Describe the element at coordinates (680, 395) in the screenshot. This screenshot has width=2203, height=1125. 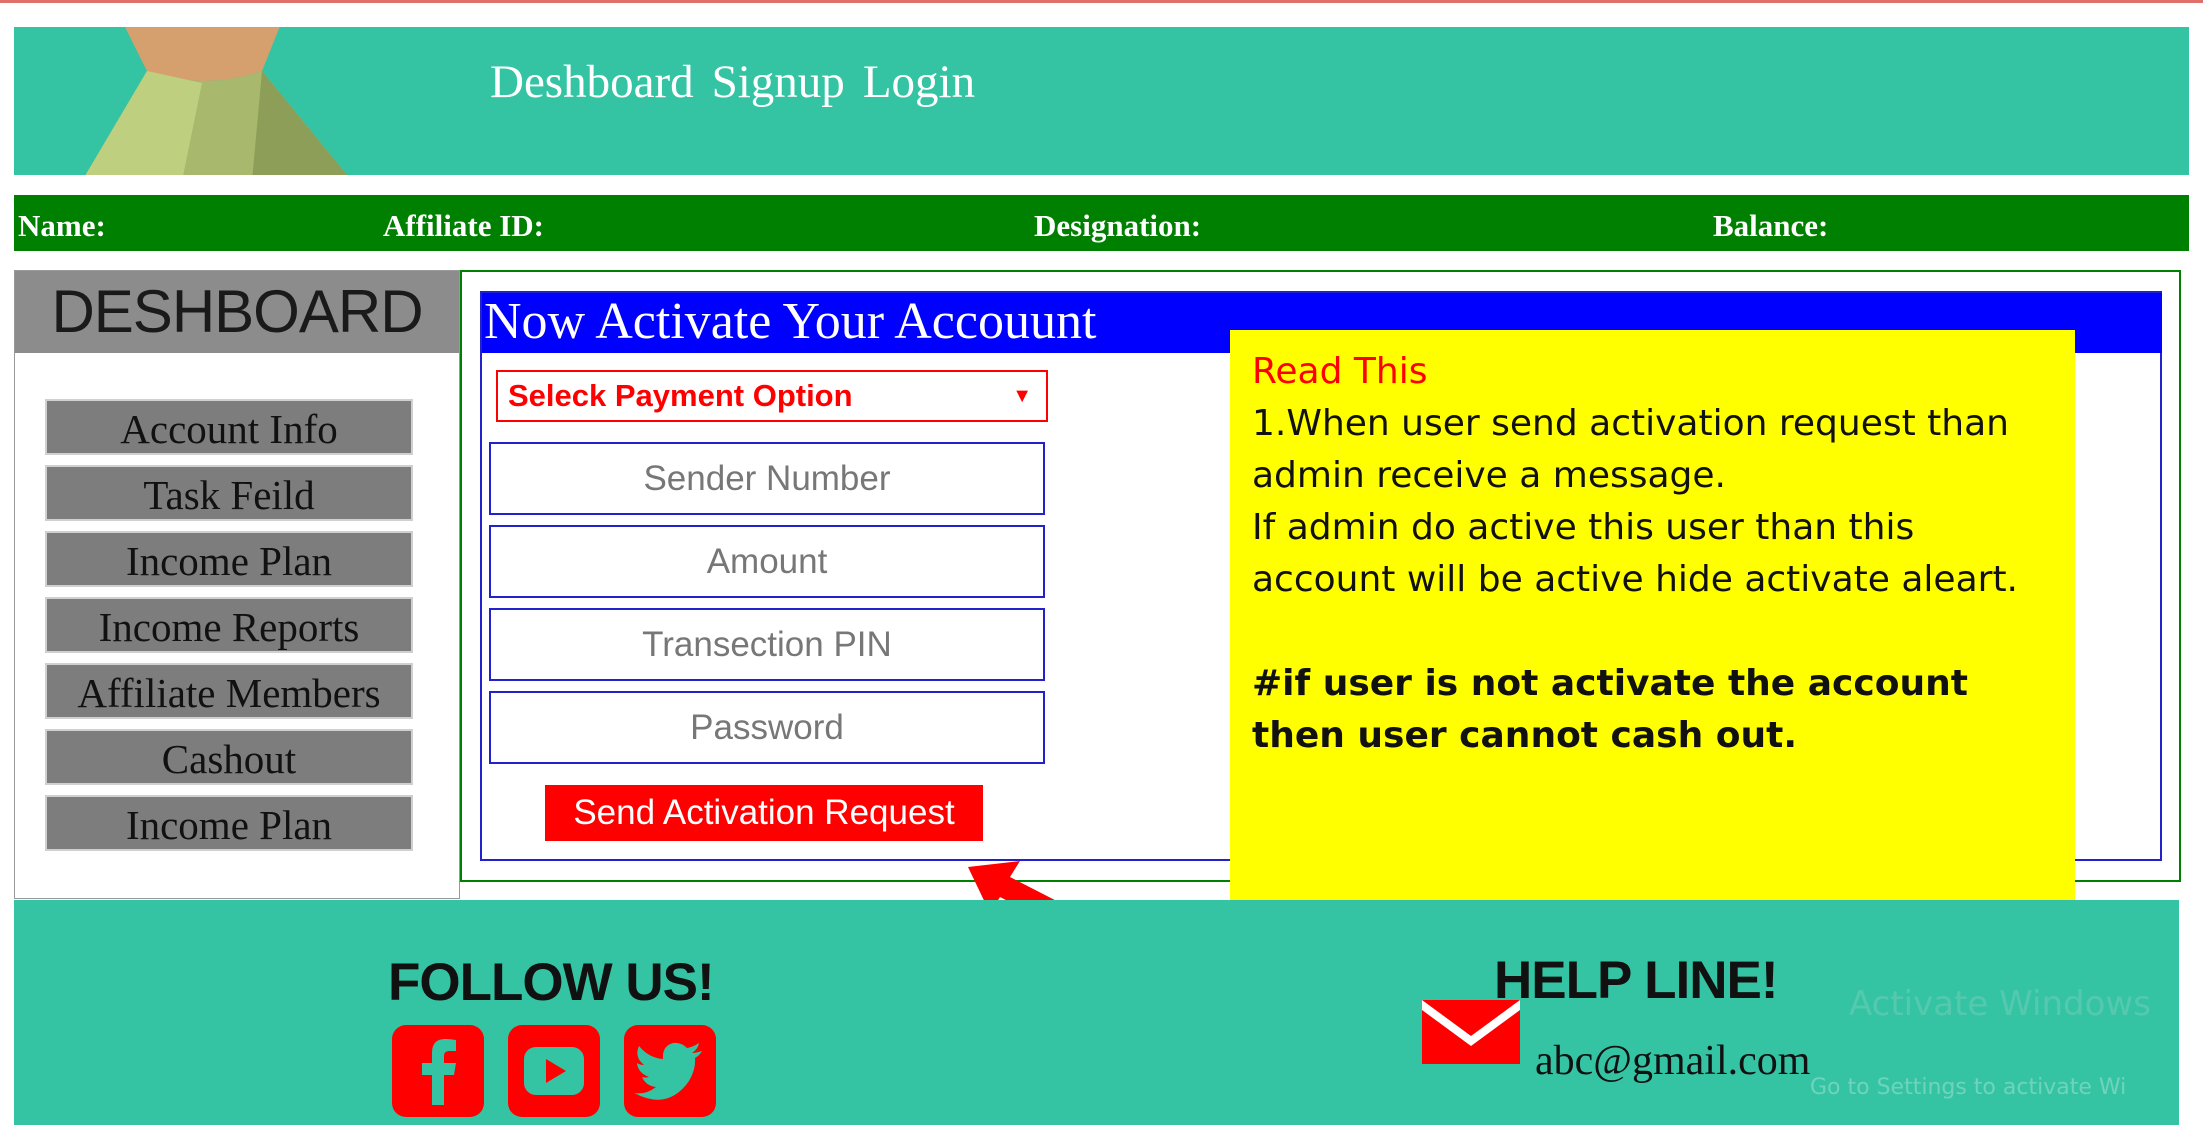
I see `payment-option-value: Seleck Payment Option` at that location.